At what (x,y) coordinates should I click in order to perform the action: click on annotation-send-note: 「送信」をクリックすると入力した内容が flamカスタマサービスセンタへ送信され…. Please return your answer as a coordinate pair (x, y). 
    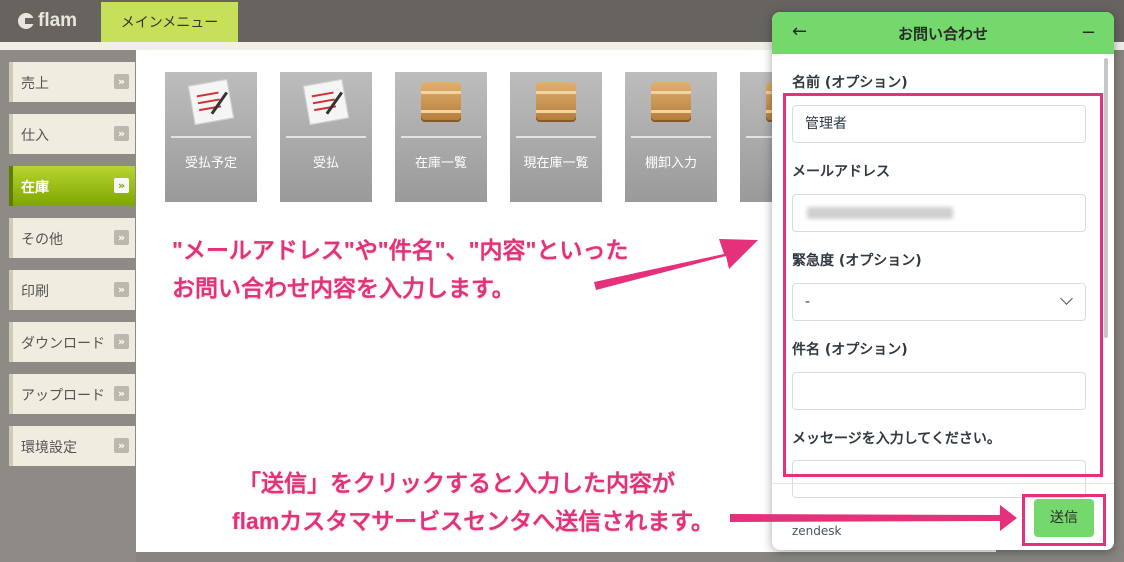
    Looking at the image, I should click on (473, 502).